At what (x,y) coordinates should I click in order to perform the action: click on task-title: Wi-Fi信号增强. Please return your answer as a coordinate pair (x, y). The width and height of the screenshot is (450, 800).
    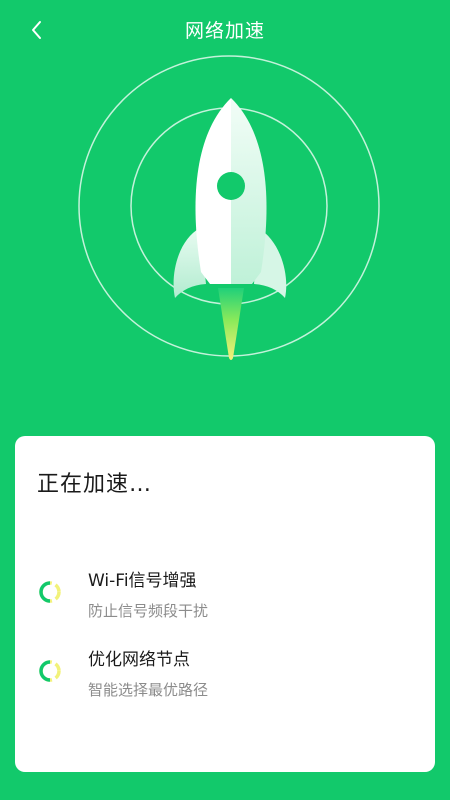
    Looking at the image, I should click on (142, 581).